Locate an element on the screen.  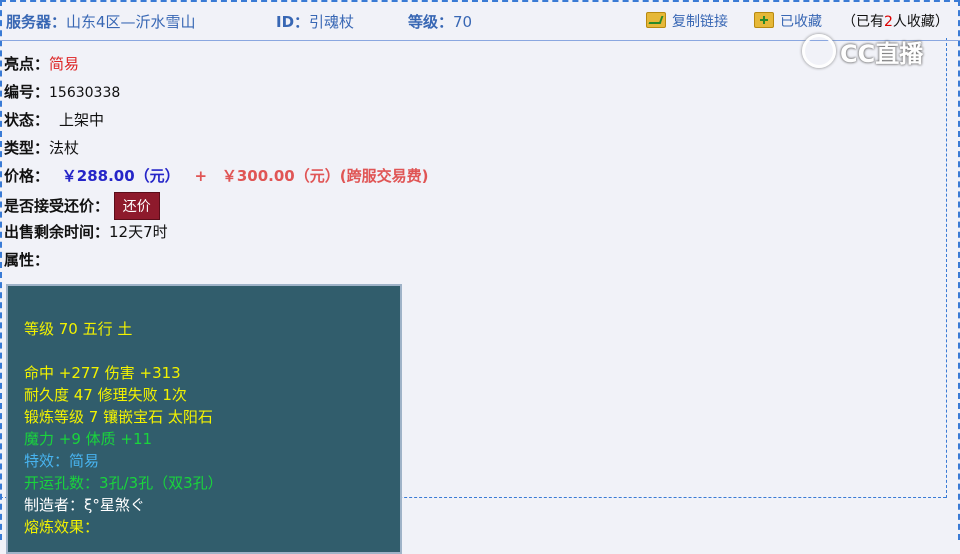
server-value: 山东4区—沂水雪山 is located at coordinates (131, 22).